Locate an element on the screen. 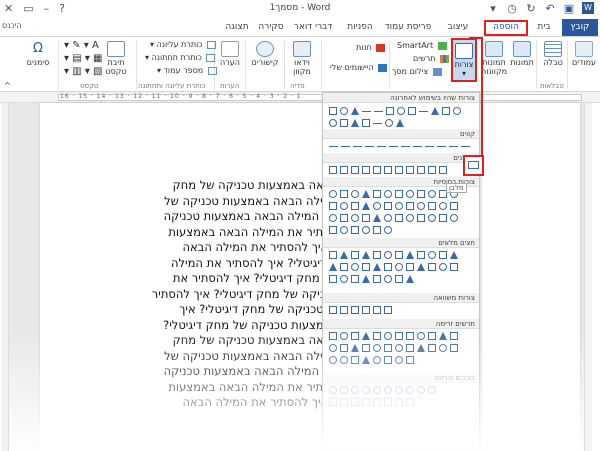 This screenshot has width=600, height=451. chart-button: תרשים is located at coordinates (431, 58).